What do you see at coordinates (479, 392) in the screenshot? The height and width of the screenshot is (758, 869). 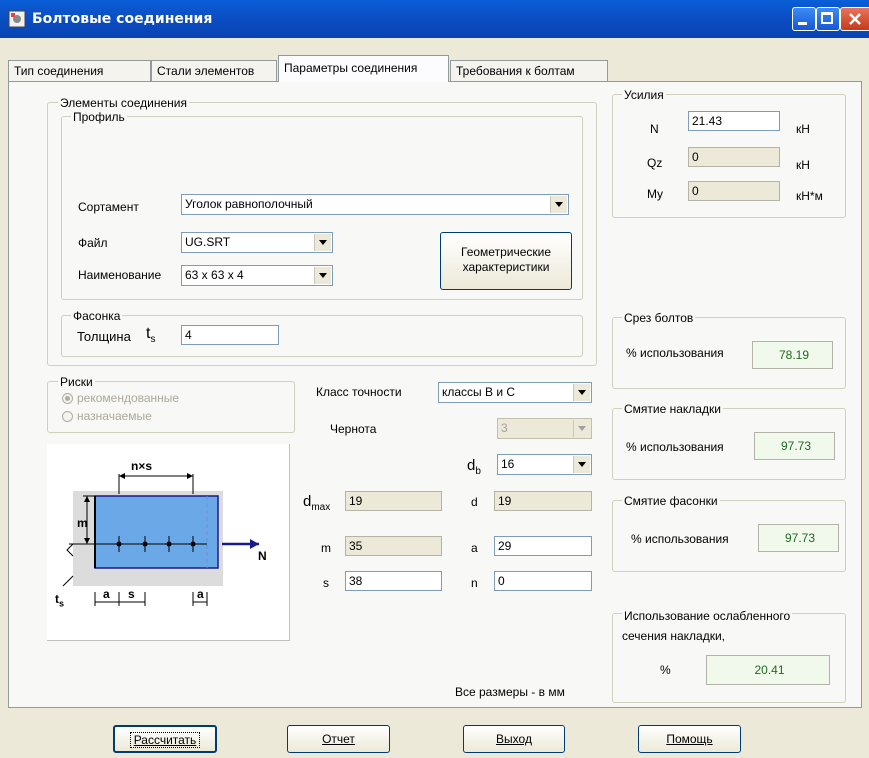 I see `class-value: классы В и С` at bounding box center [479, 392].